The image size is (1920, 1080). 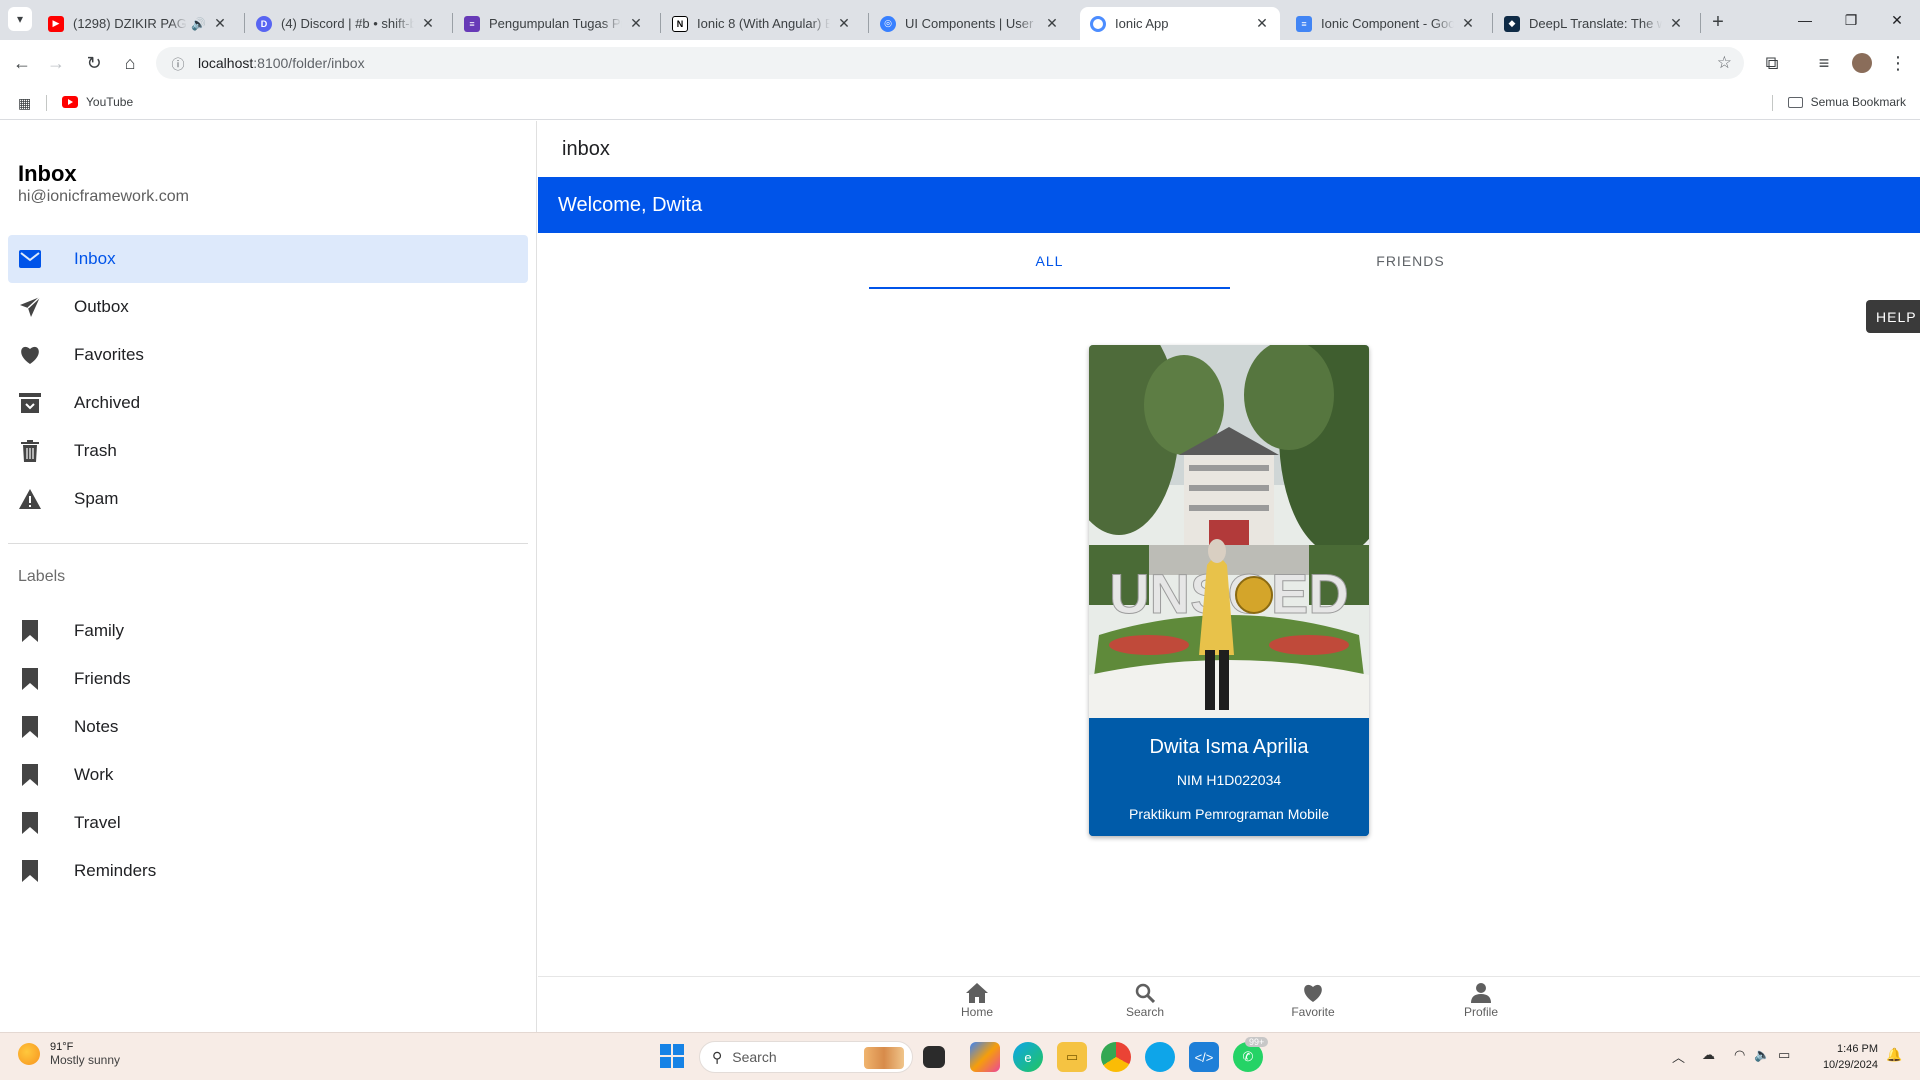 What do you see at coordinates (884, 1058) in the screenshot?
I see `search-highlight-image` at bounding box center [884, 1058].